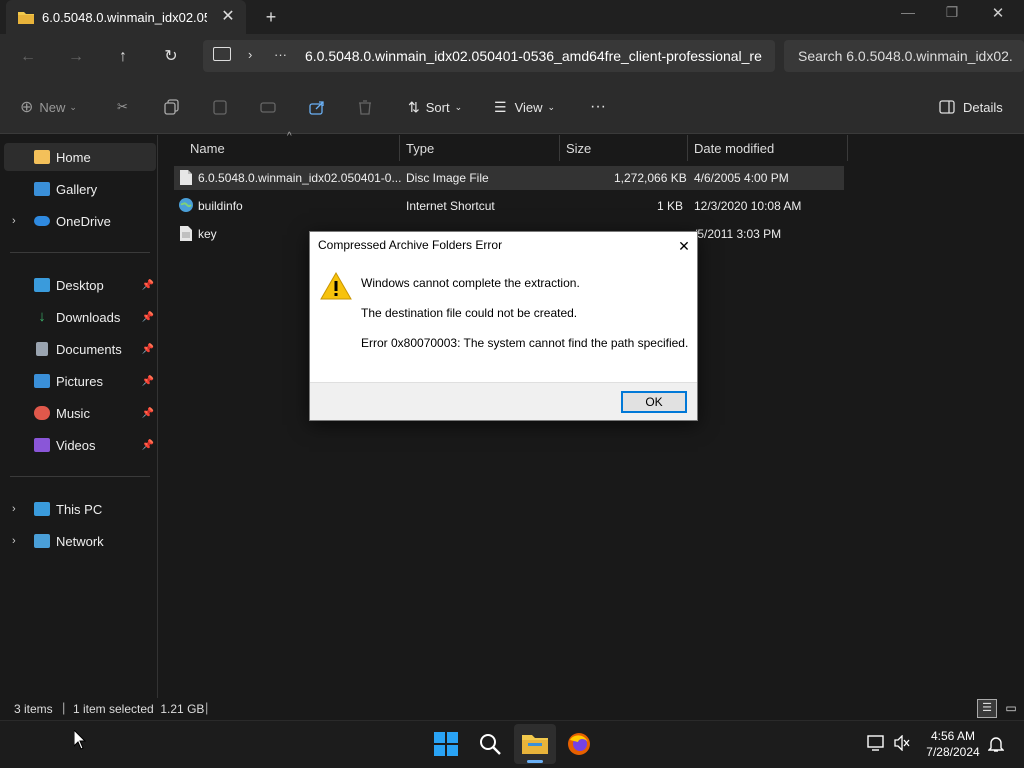 The height and width of the screenshot is (768, 1024). Describe the element at coordinates (908, 14) in the screenshot. I see `minimize-button: —` at that location.